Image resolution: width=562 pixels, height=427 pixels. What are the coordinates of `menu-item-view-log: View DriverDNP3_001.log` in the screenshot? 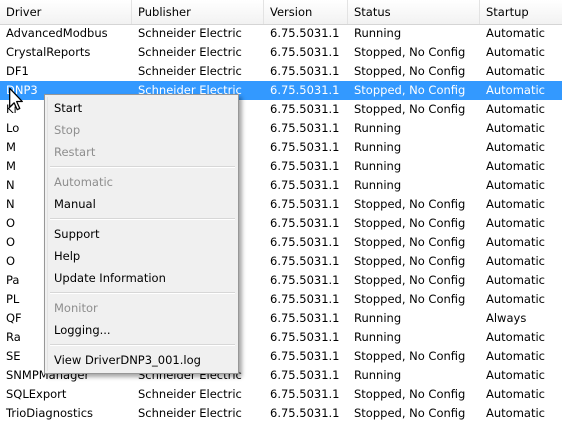 It's located at (141, 360).